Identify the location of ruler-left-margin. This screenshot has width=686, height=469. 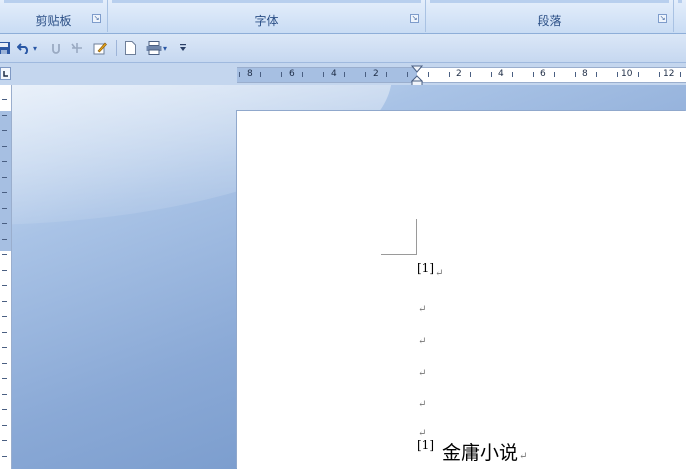
(327, 75).